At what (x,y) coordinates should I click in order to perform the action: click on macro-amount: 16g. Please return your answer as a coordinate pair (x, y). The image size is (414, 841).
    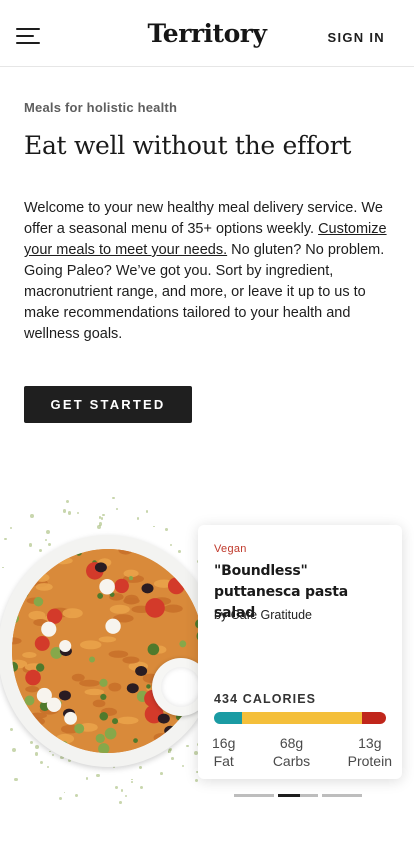
    Looking at the image, I should click on (224, 743).